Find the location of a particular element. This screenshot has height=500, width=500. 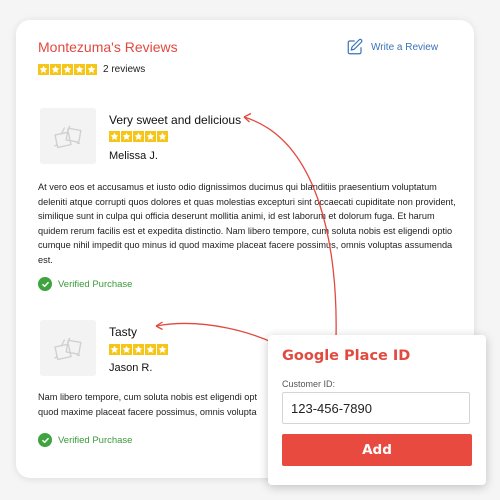

write-review-label: Write a Review is located at coordinates (405, 47).